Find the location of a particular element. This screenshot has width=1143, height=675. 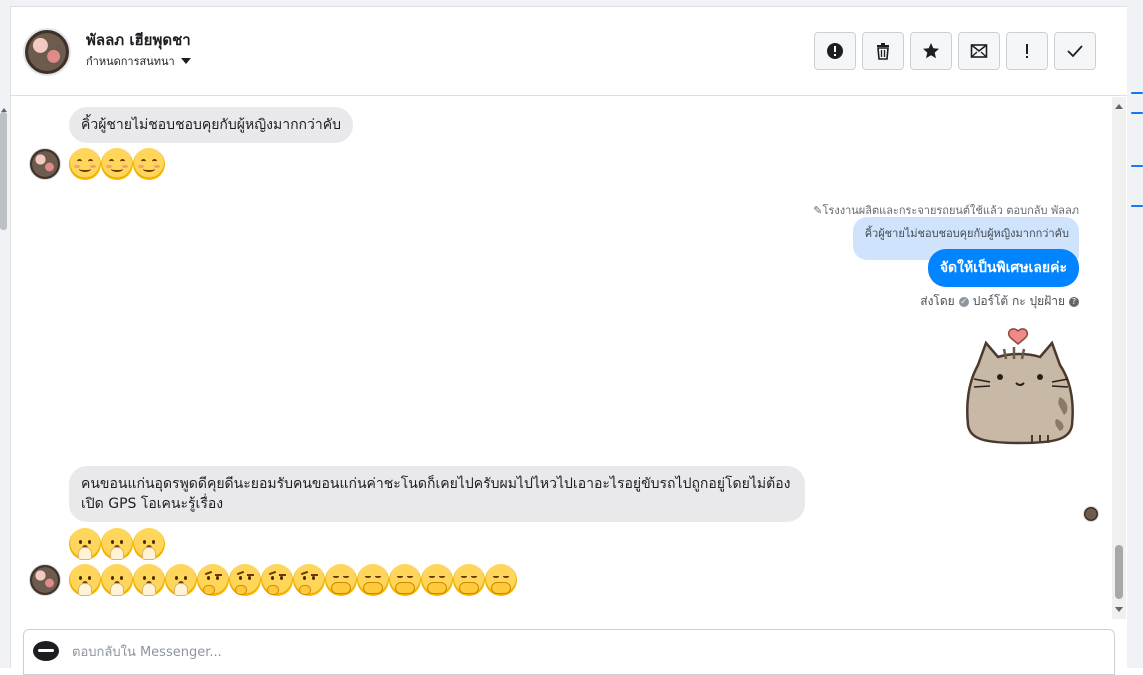

caret-down-icon is located at coordinates (185, 61).